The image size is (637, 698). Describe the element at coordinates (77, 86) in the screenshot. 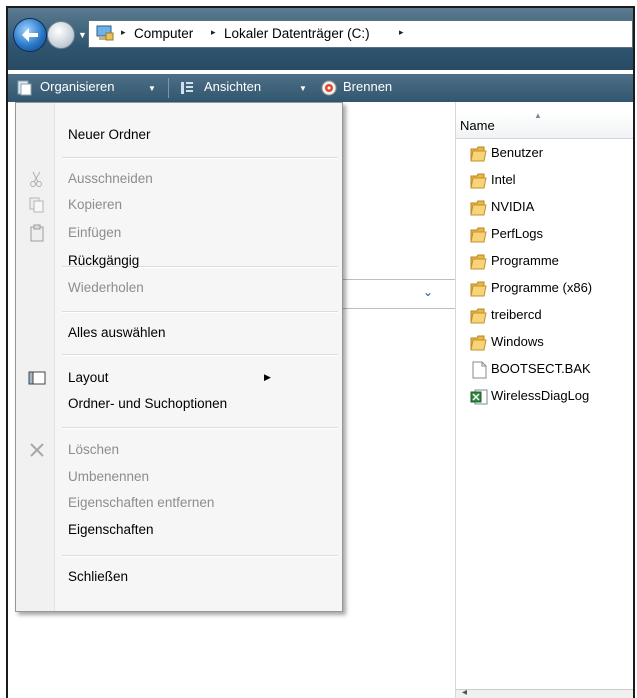

I see `organize-button: Organisieren` at that location.